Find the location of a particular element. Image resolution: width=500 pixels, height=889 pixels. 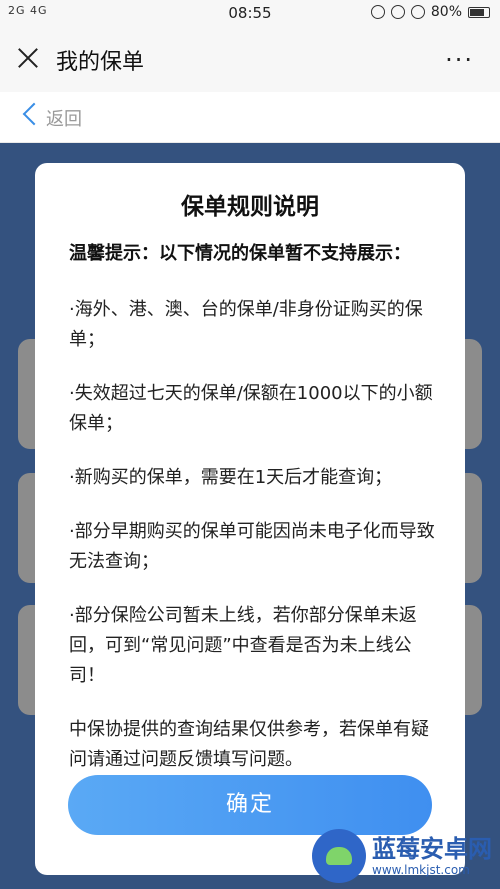

status-icons: 80% is located at coordinates (430, 12).